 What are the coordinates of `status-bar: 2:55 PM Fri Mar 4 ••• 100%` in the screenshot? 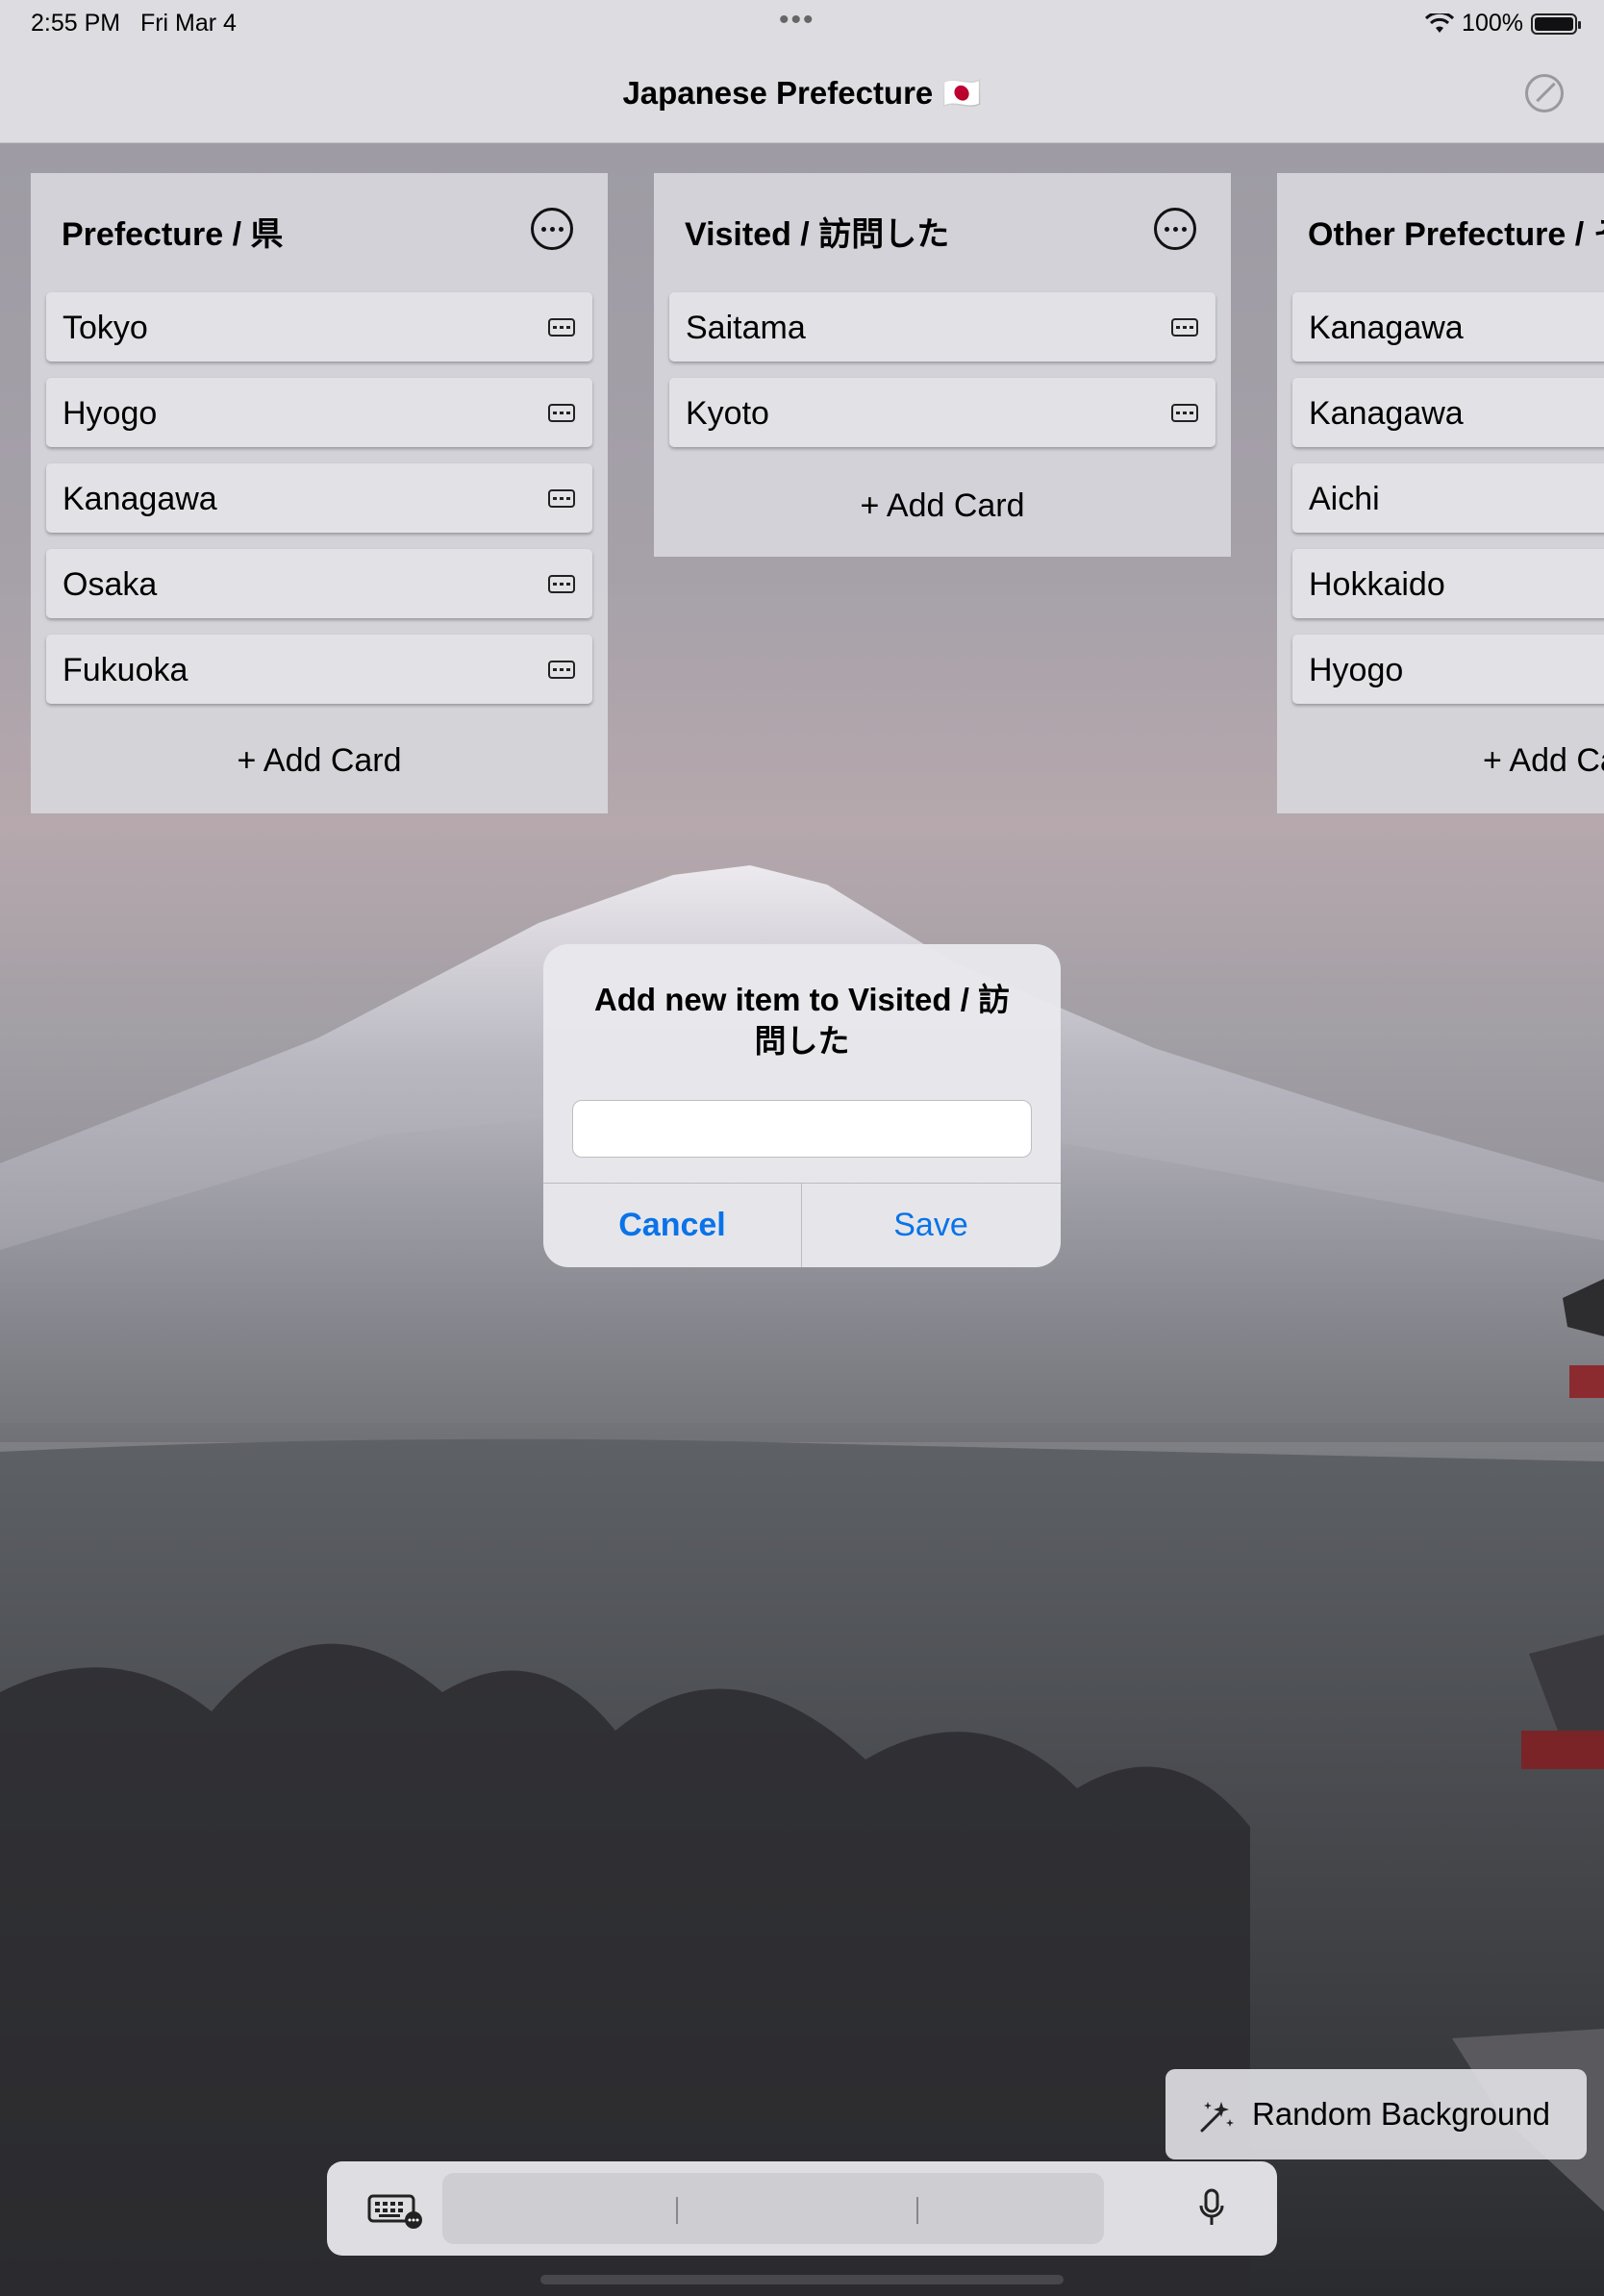 It's located at (802, 23).